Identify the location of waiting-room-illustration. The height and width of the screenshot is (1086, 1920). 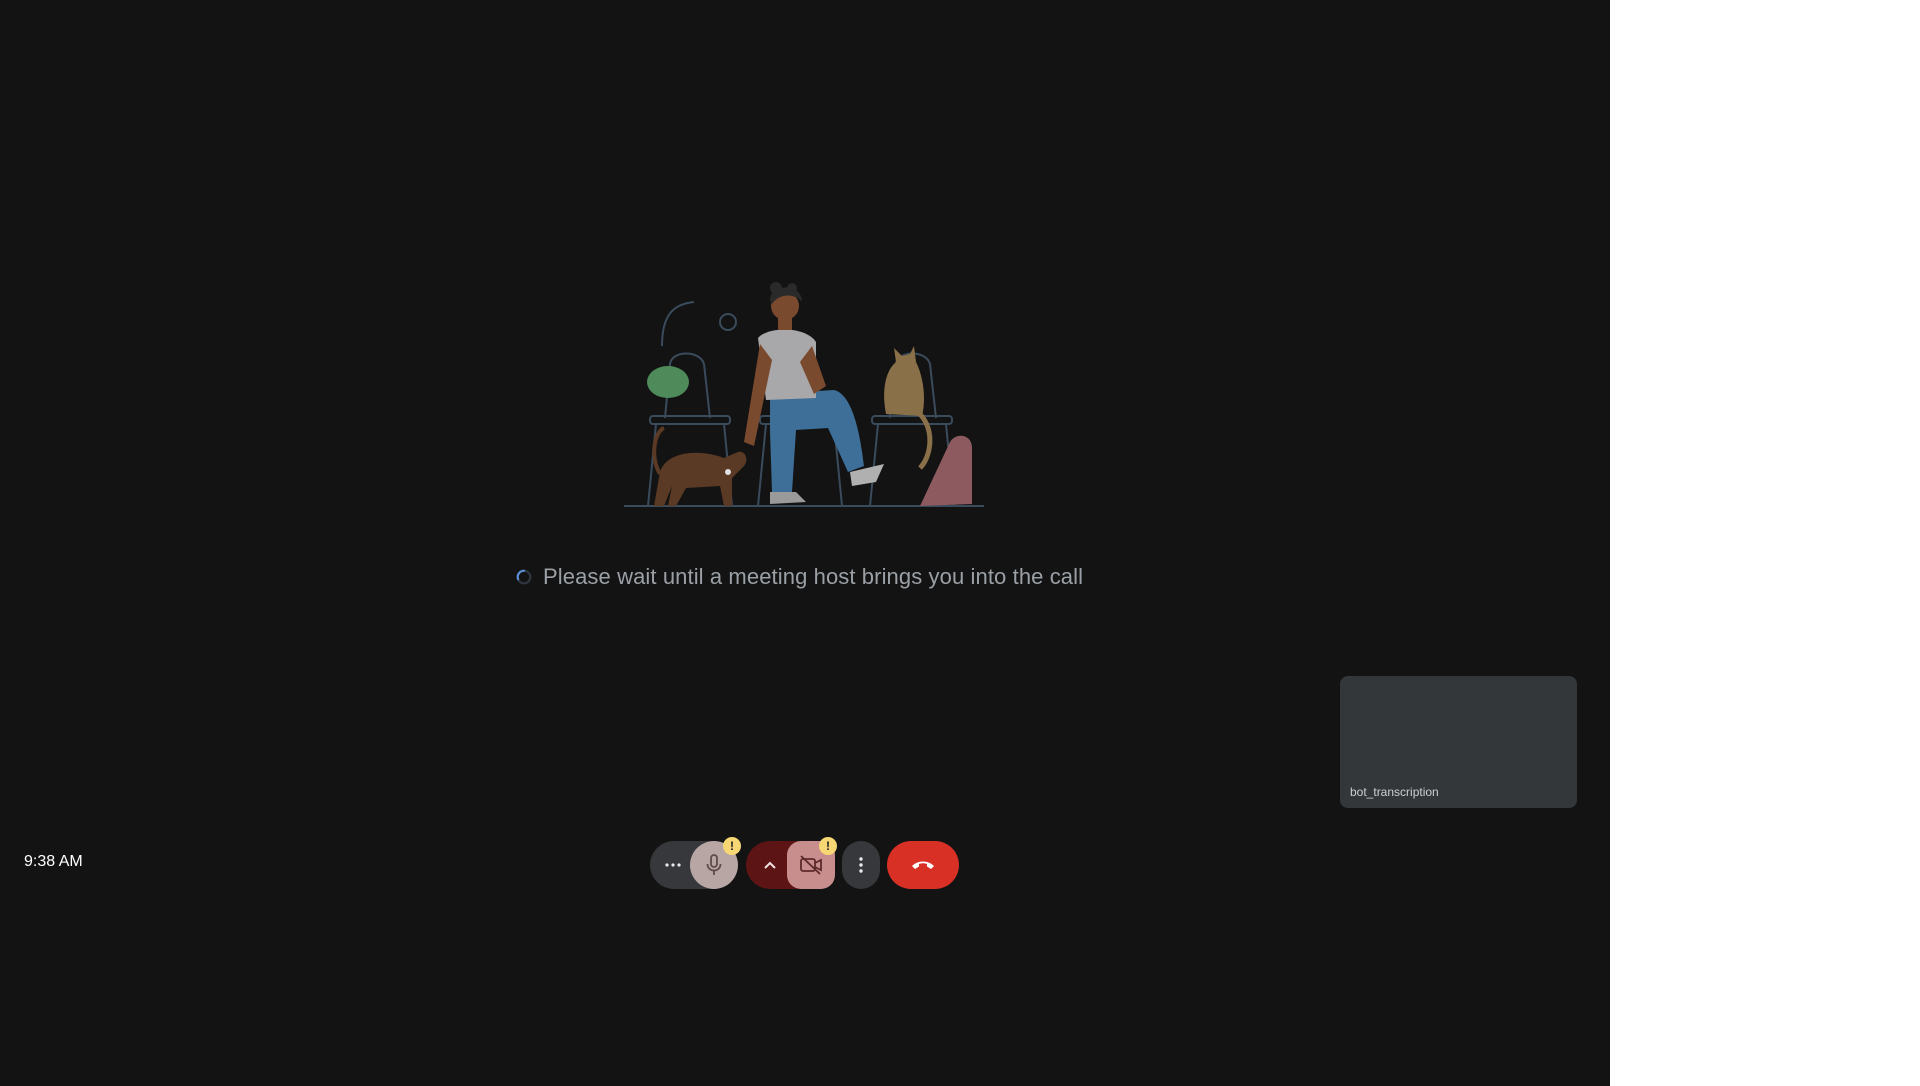
(804, 394).